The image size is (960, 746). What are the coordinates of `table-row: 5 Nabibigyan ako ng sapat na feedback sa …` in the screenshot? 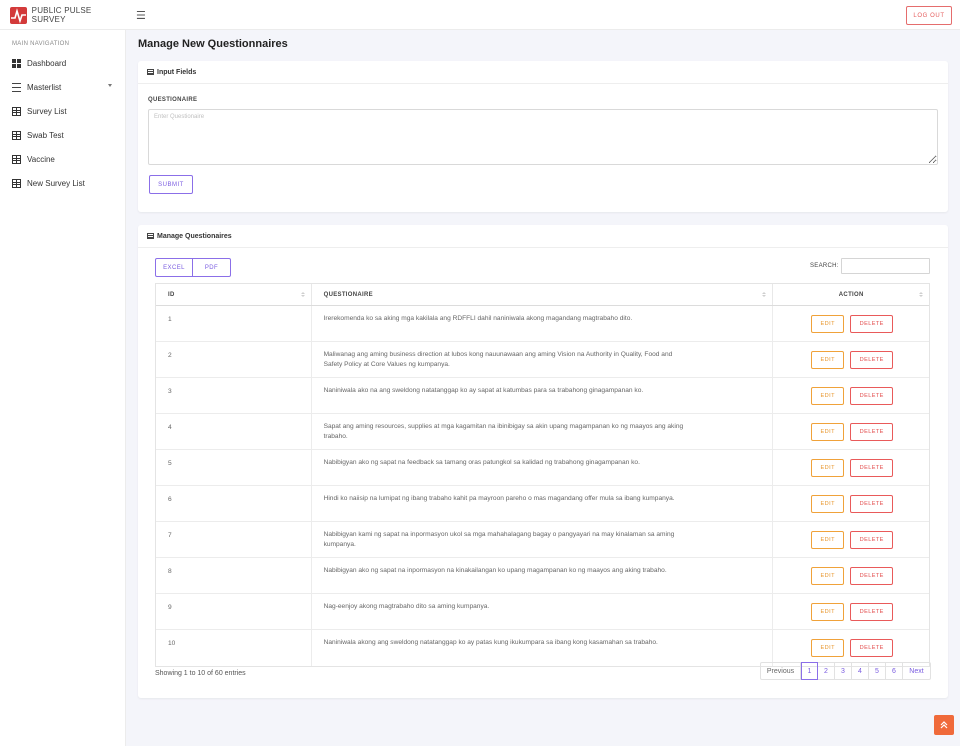 It's located at (542, 468).